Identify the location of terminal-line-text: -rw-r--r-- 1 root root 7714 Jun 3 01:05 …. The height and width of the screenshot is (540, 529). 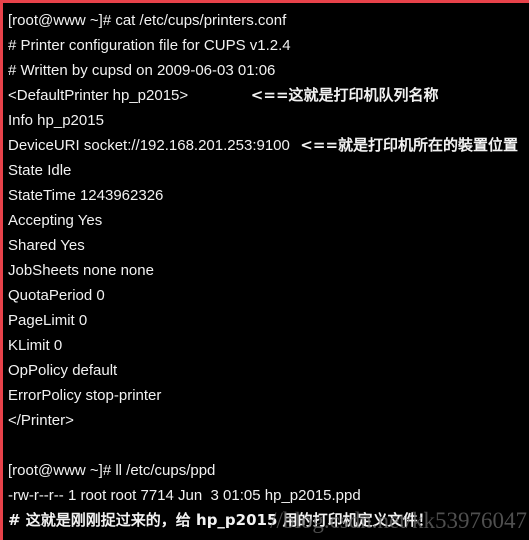
(184, 495).